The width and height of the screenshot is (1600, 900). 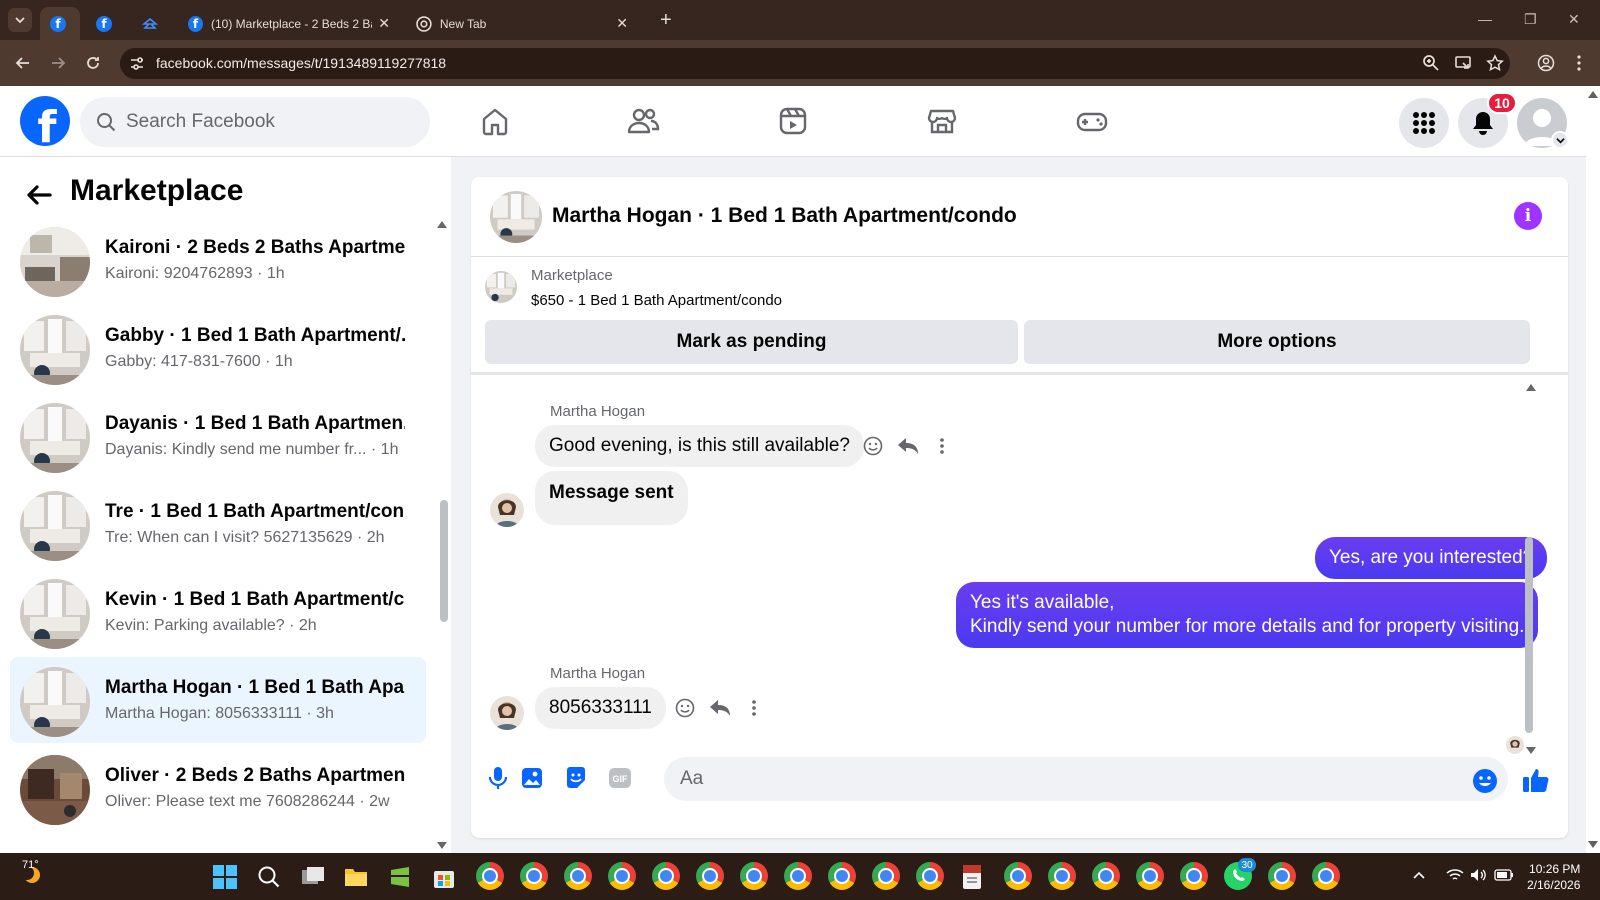 What do you see at coordinates (1495, 63) in the screenshot?
I see `bookmark-star-icon` at bounding box center [1495, 63].